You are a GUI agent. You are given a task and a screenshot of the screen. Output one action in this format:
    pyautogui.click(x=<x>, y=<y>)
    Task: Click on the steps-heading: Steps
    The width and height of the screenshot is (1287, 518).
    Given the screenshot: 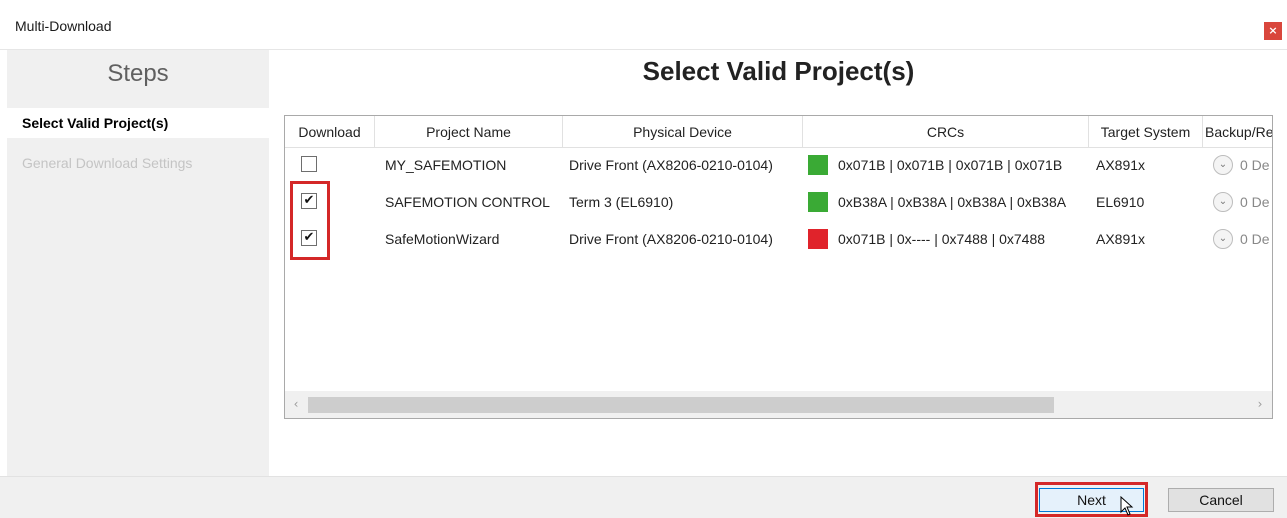 What is the action you would take?
    pyautogui.click(x=138, y=73)
    